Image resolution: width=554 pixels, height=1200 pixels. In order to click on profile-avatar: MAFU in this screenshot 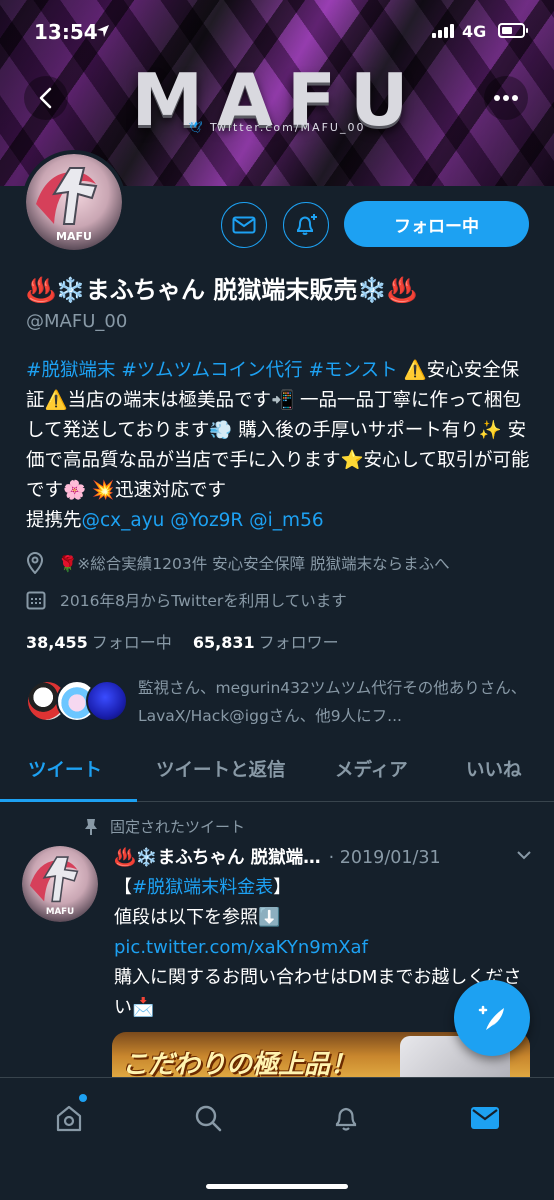, I will do `click(74, 202)`.